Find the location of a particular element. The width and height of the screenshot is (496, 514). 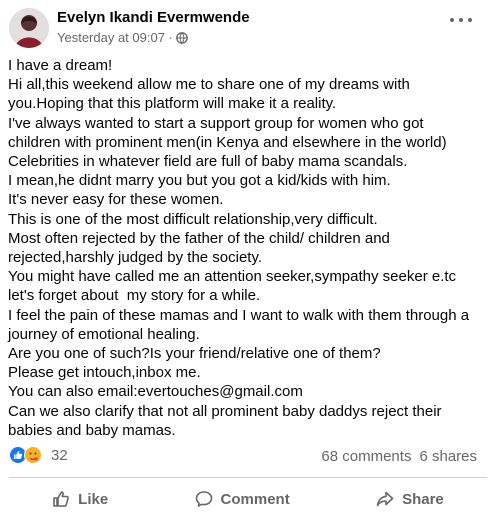

avatar is located at coordinates (29, 28).